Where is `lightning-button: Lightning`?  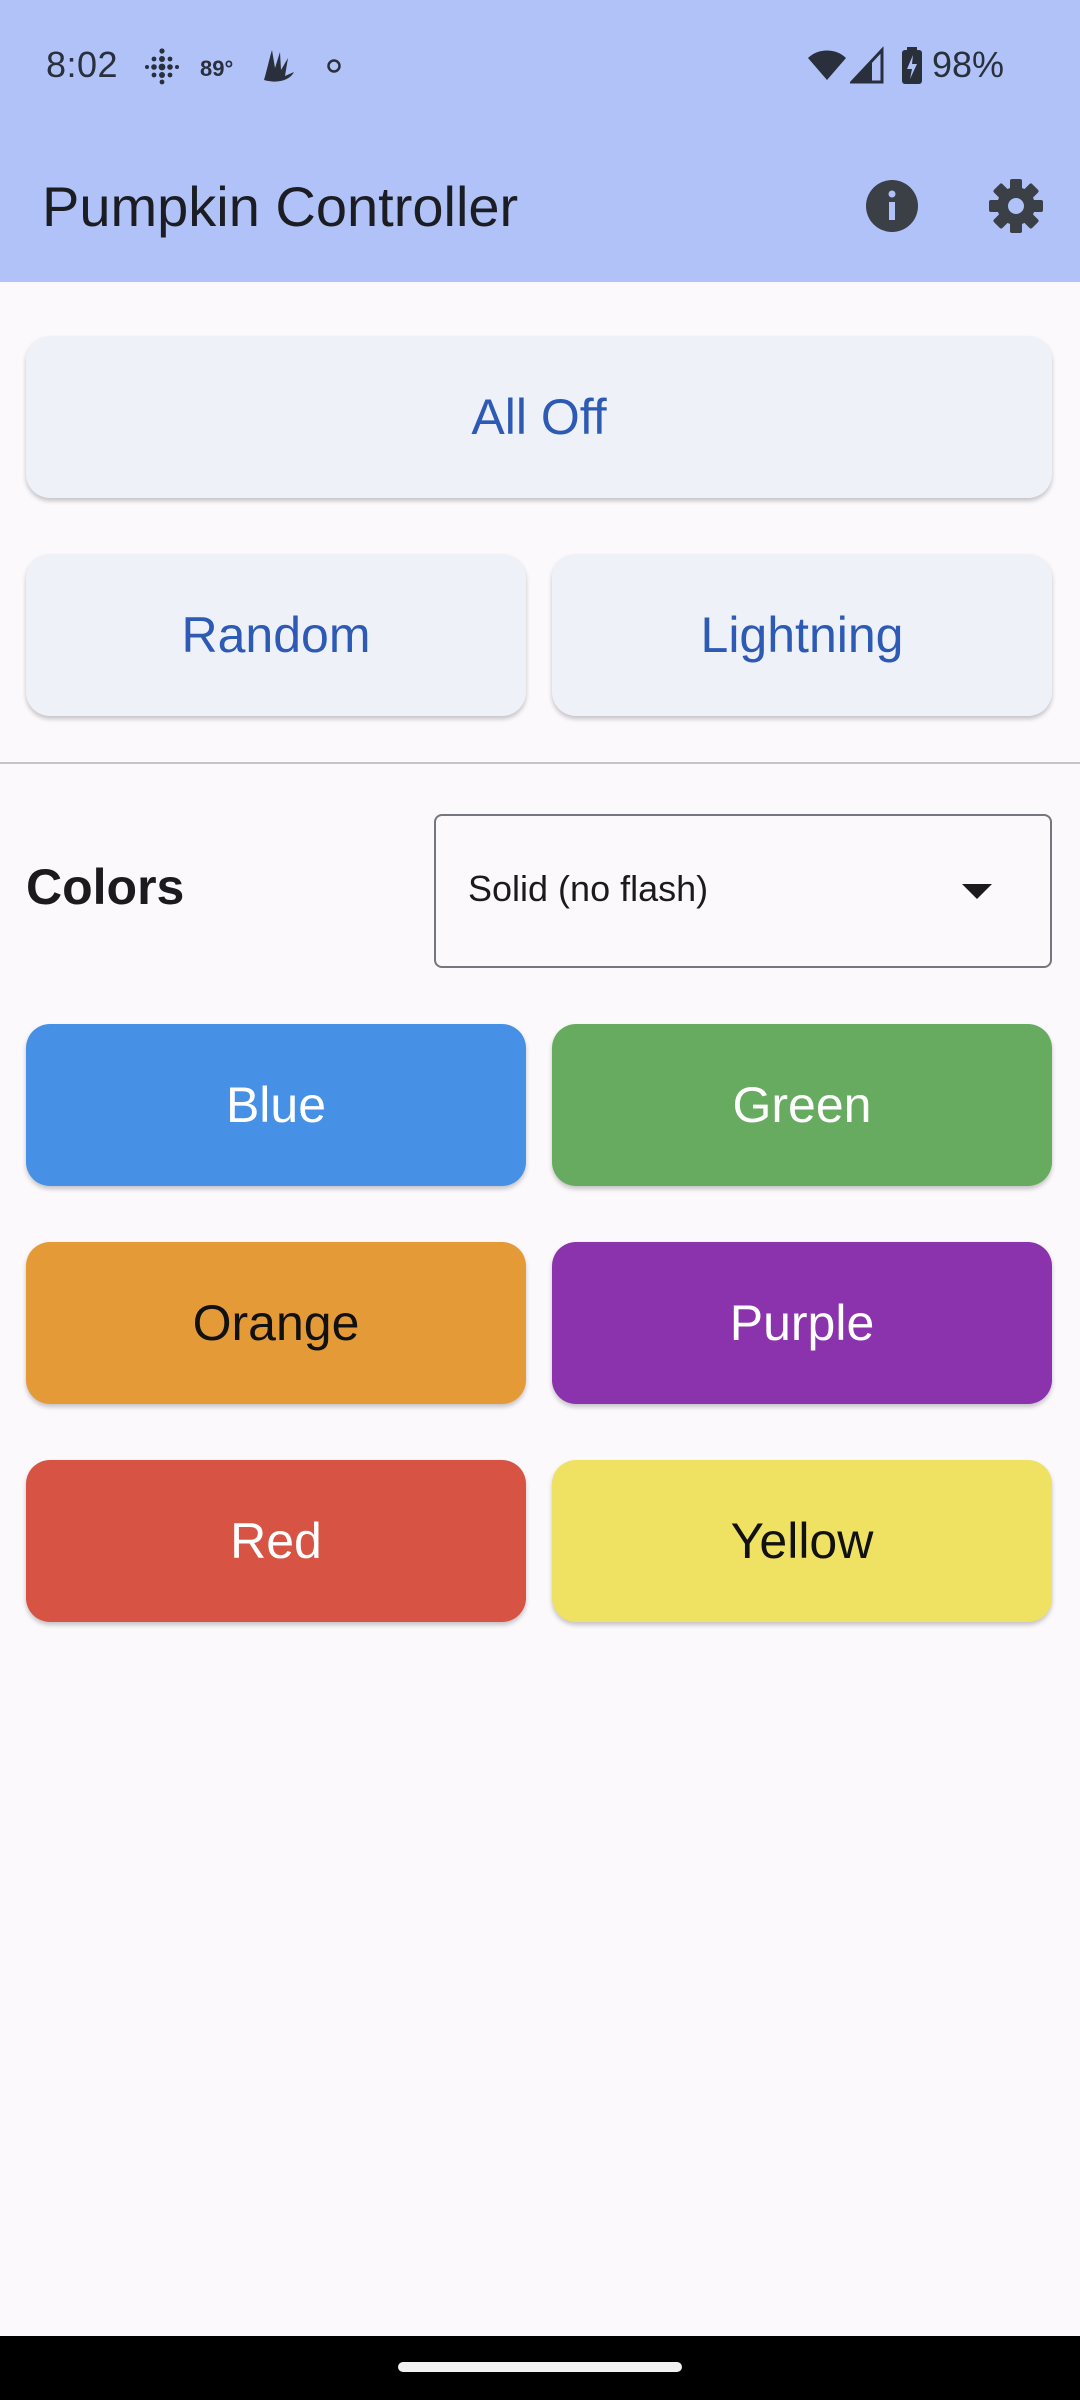
lightning-button: Lightning is located at coordinates (802, 635).